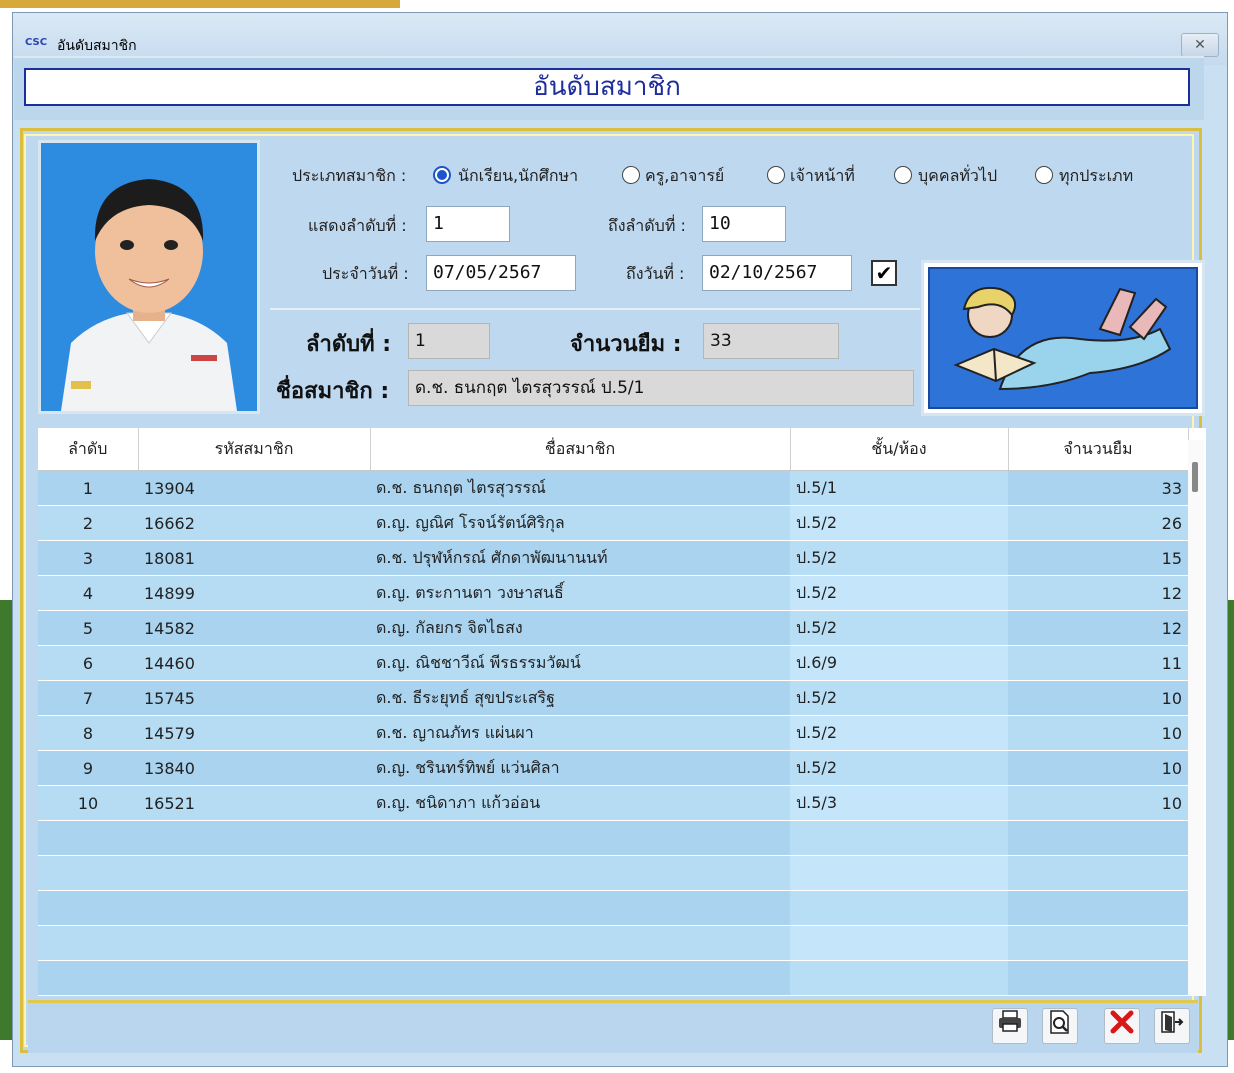 The width and height of the screenshot is (1234, 1073). What do you see at coordinates (899, 803) in the screenshot?
I see `cell-class: ป.5/3` at bounding box center [899, 803].